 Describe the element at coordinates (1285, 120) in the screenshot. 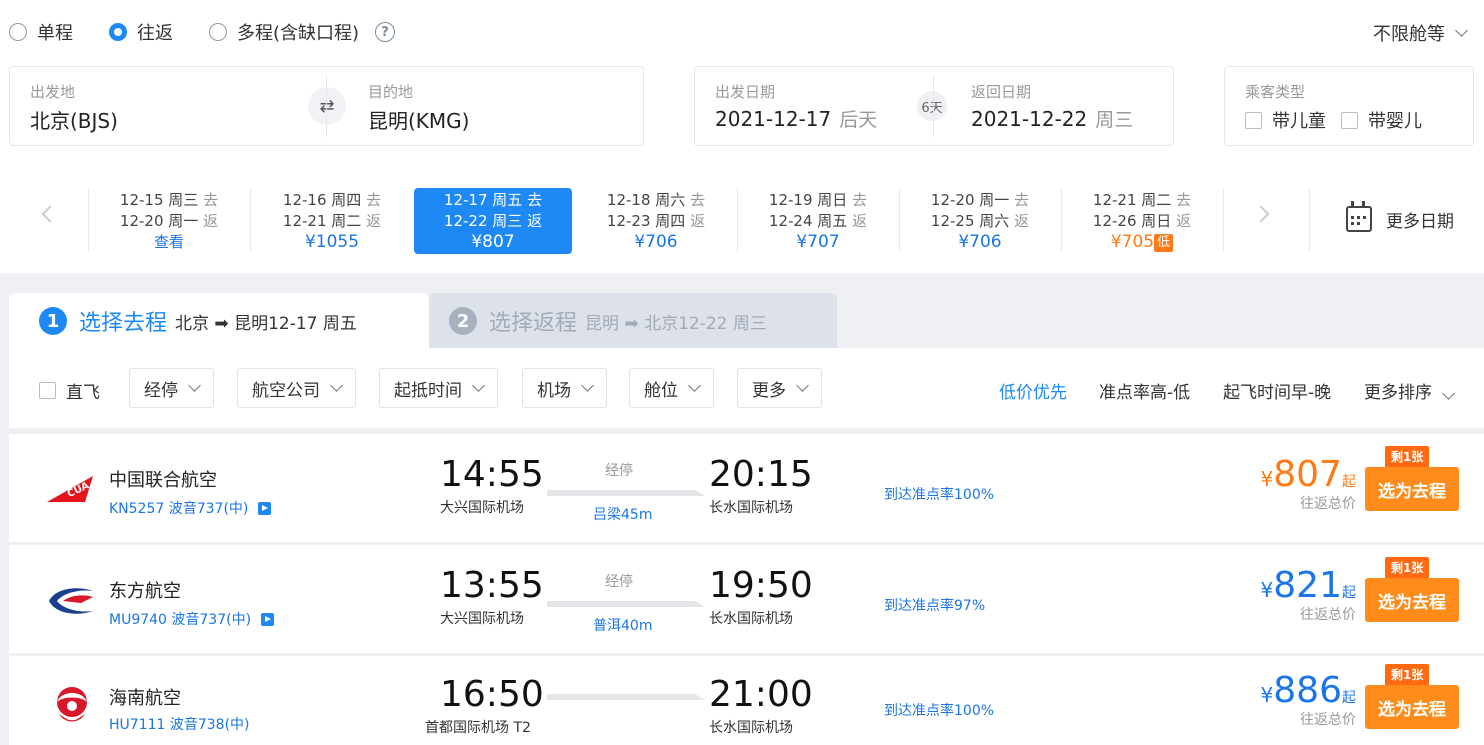

I see `with-child-checkbox: 带儿童` at that location.